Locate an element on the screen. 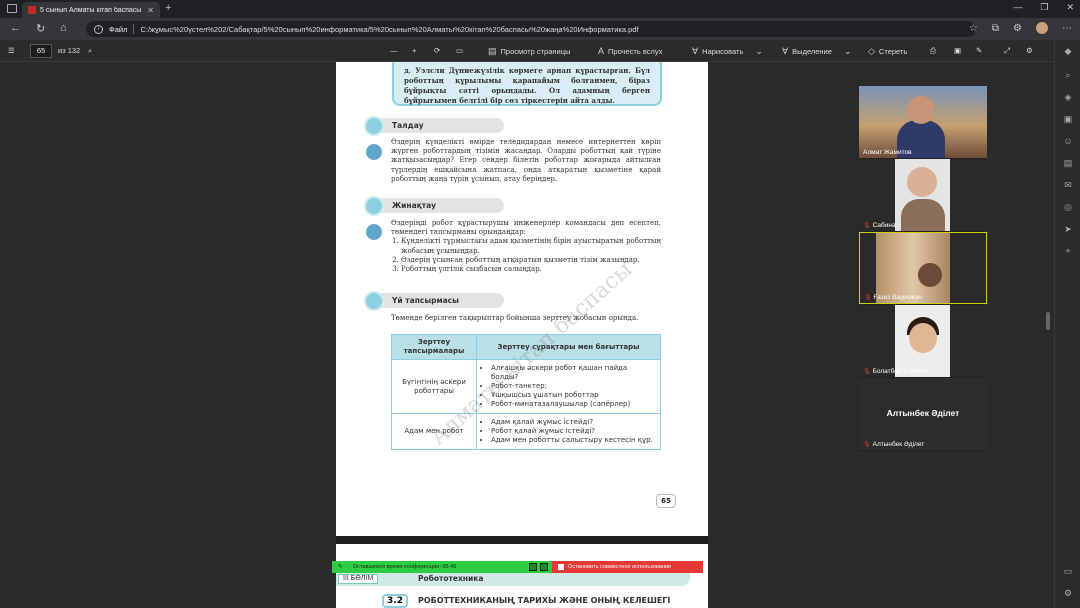 The image size is (1080, 608). send-icon: ➤ is located at coordinates (1068, 229).